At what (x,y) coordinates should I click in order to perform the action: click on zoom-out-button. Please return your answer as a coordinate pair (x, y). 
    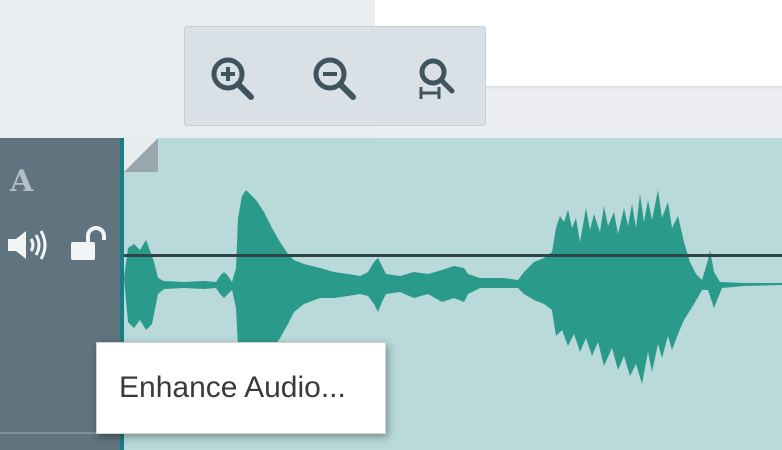
    Looking at the image, I should click on (334, 78).